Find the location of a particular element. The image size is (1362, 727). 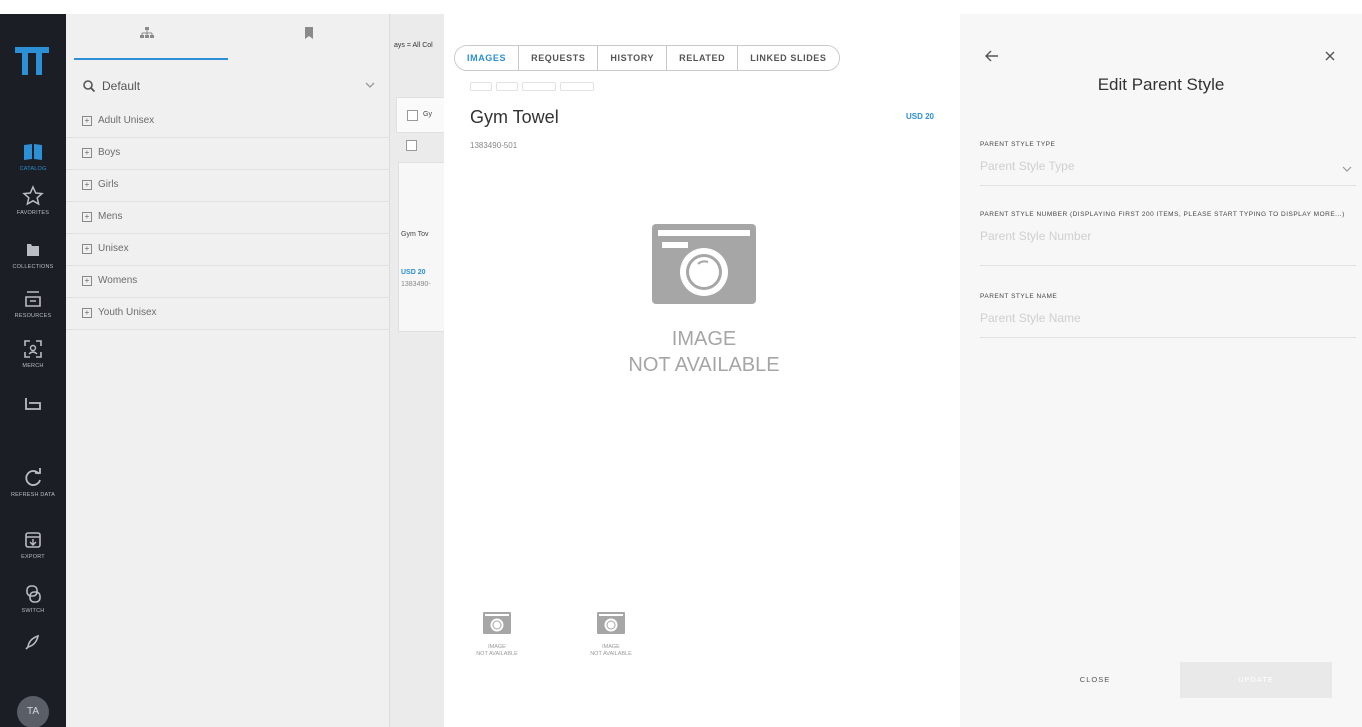

brand-logo-icon is located at coordinates (32, 61).